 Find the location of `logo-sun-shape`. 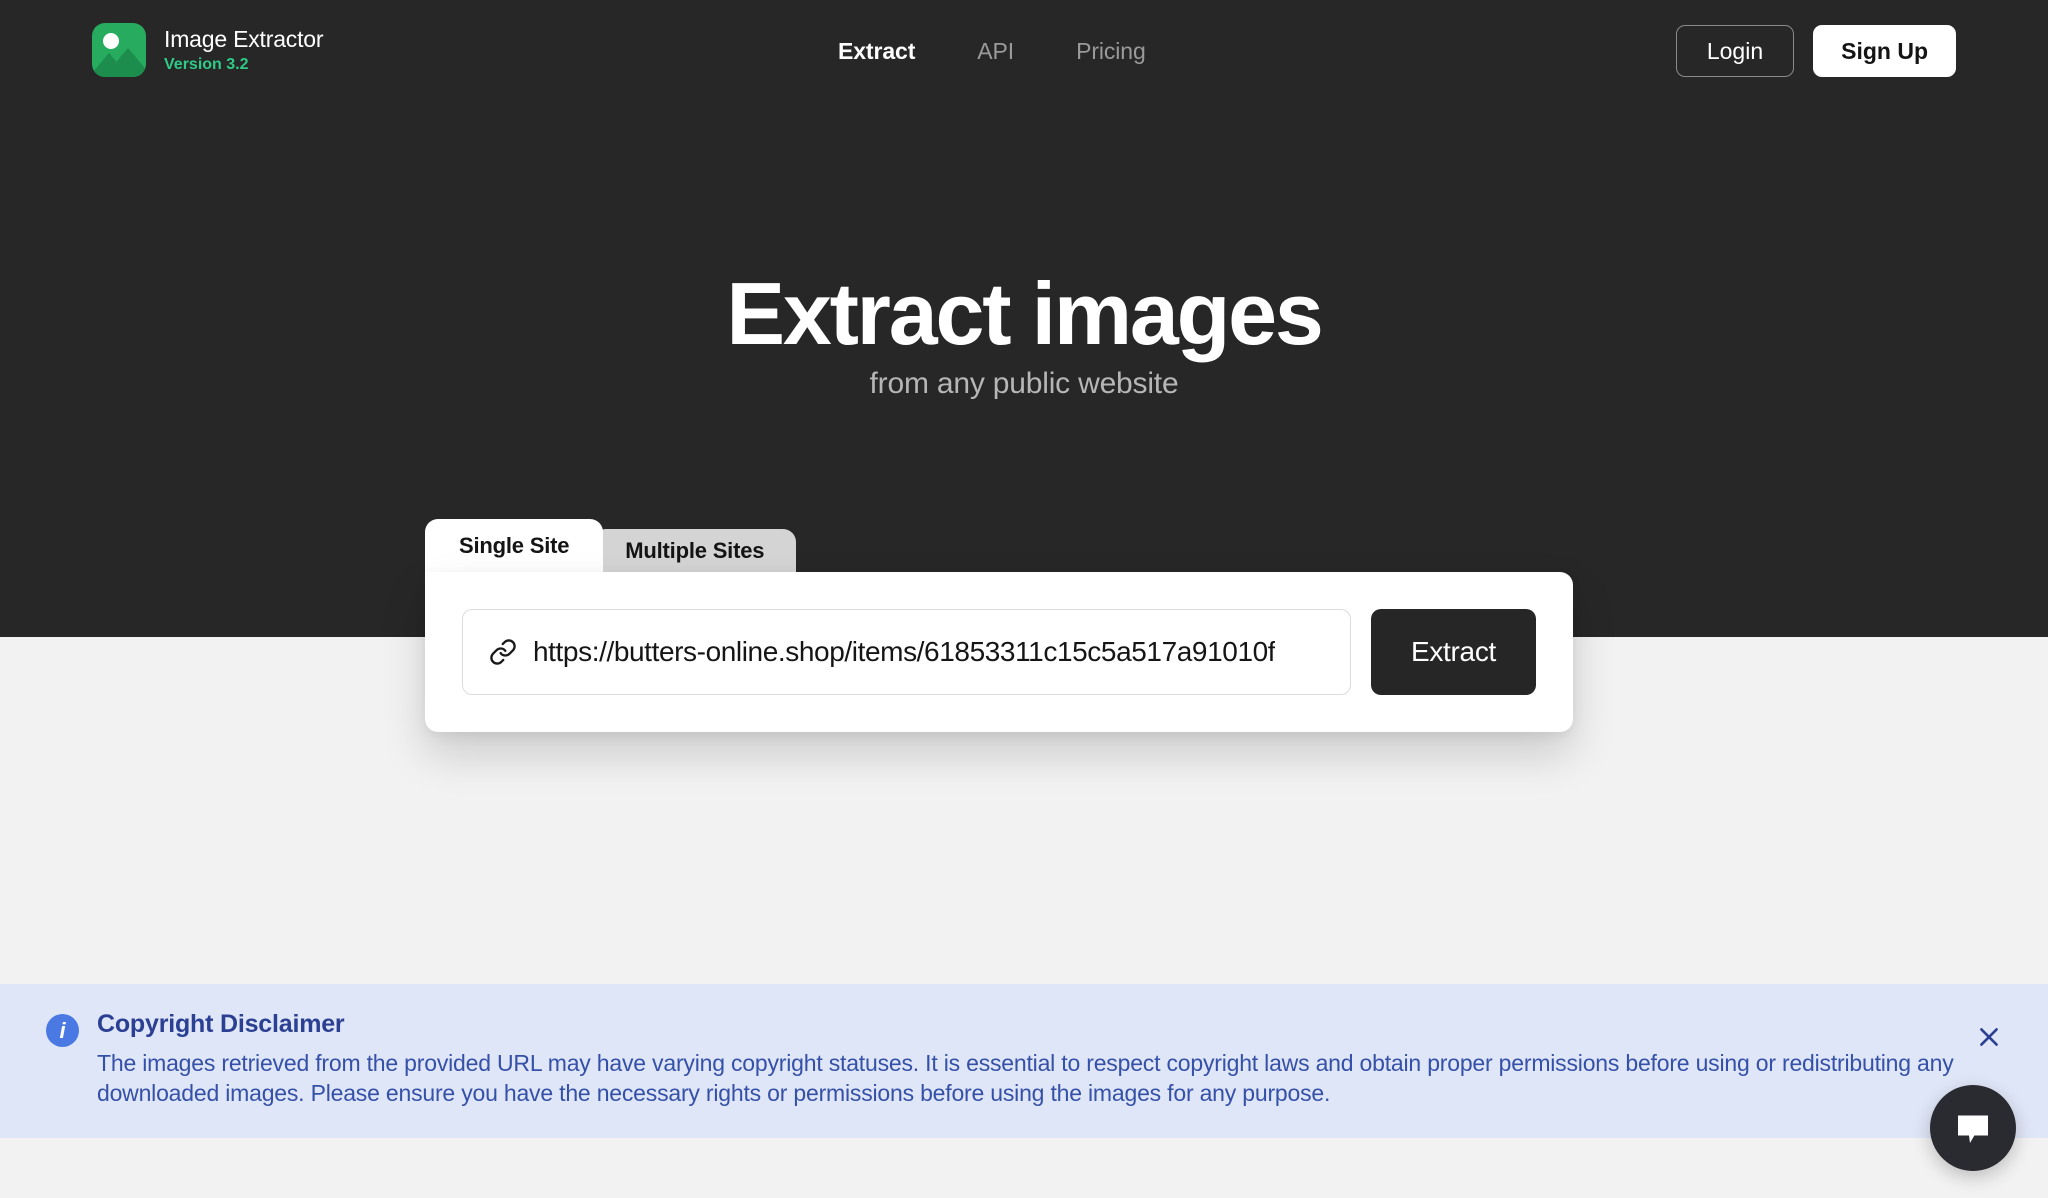

logo-sun-shape is located at coordinates (111, 41).